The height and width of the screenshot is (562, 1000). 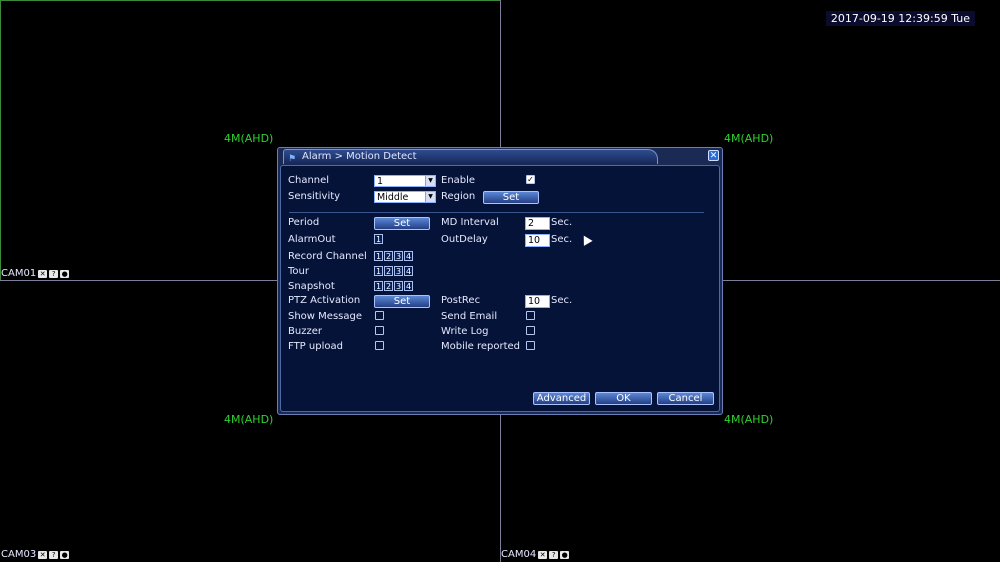 What do you see at coordinates (305, 331) in the screenshot?
I see `buzzer-label: Buzzer` at bounding box center [305, 331].